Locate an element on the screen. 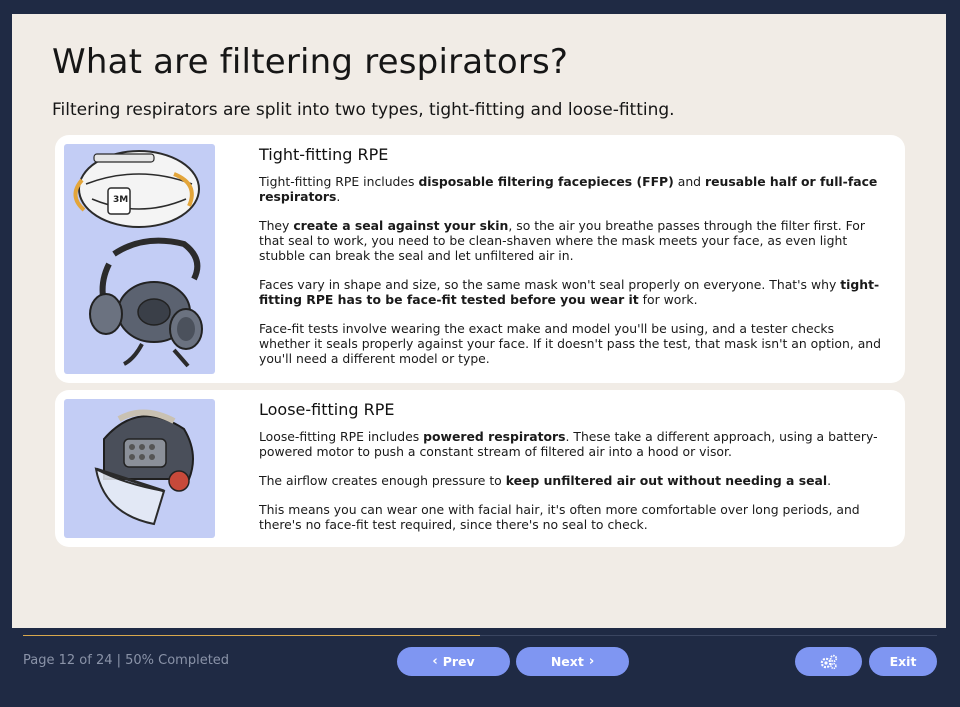  tight-fitting-heading: Tight-fitting RPE is located at coordinates (324, 154).